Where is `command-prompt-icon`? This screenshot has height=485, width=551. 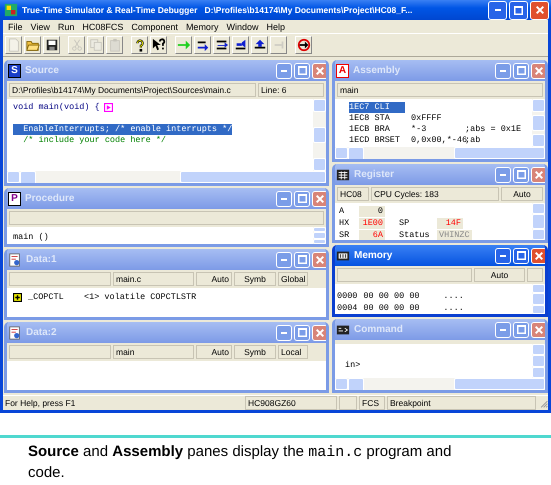
command-prompt-icon is located at coordinates (343, 329).